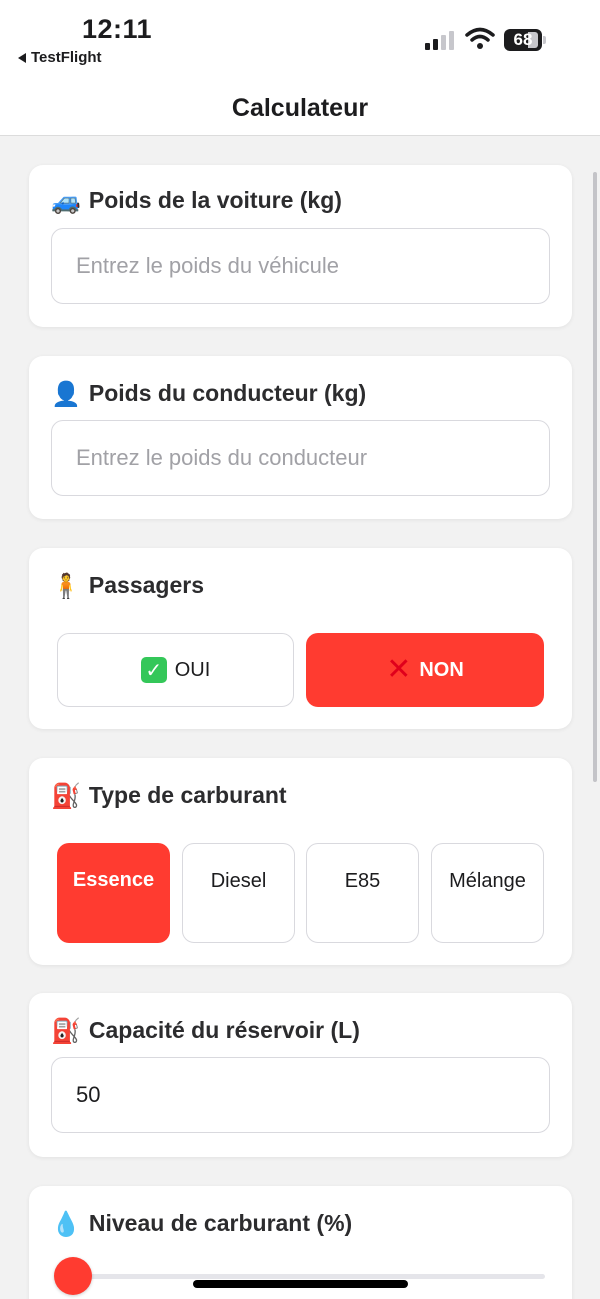  I want to click on fuel-level-slider-track, so click(300, 1276).